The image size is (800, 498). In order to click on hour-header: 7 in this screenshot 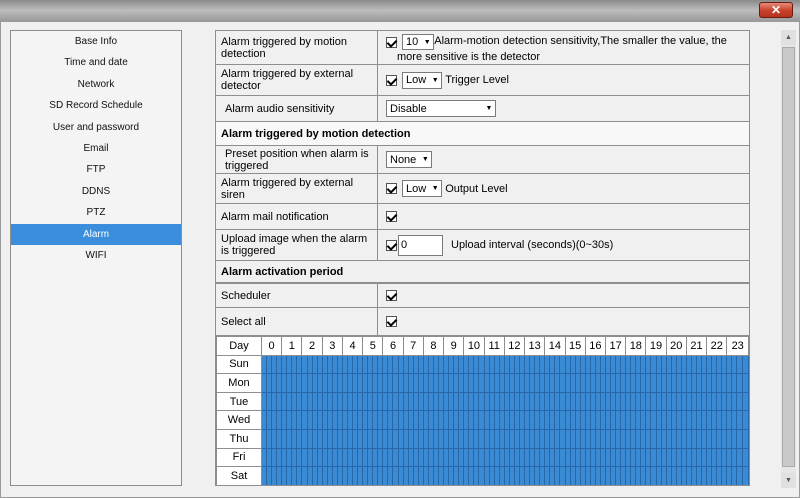, I will do `click(413, 346)`.